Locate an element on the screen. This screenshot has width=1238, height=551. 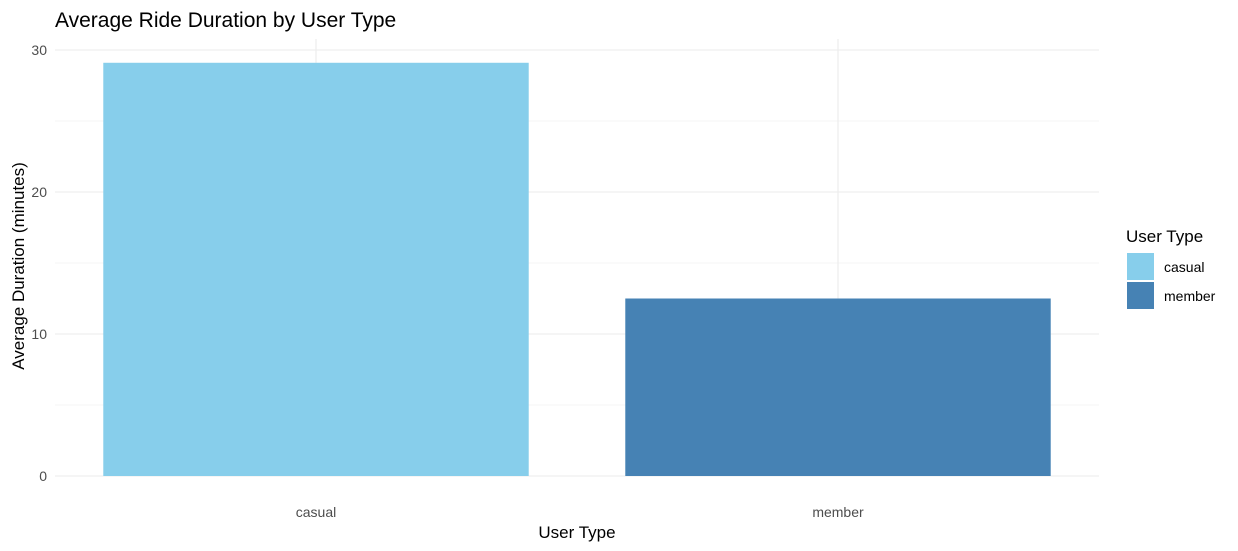
legend: User Type casual member is located at coordinates (1171, 268).